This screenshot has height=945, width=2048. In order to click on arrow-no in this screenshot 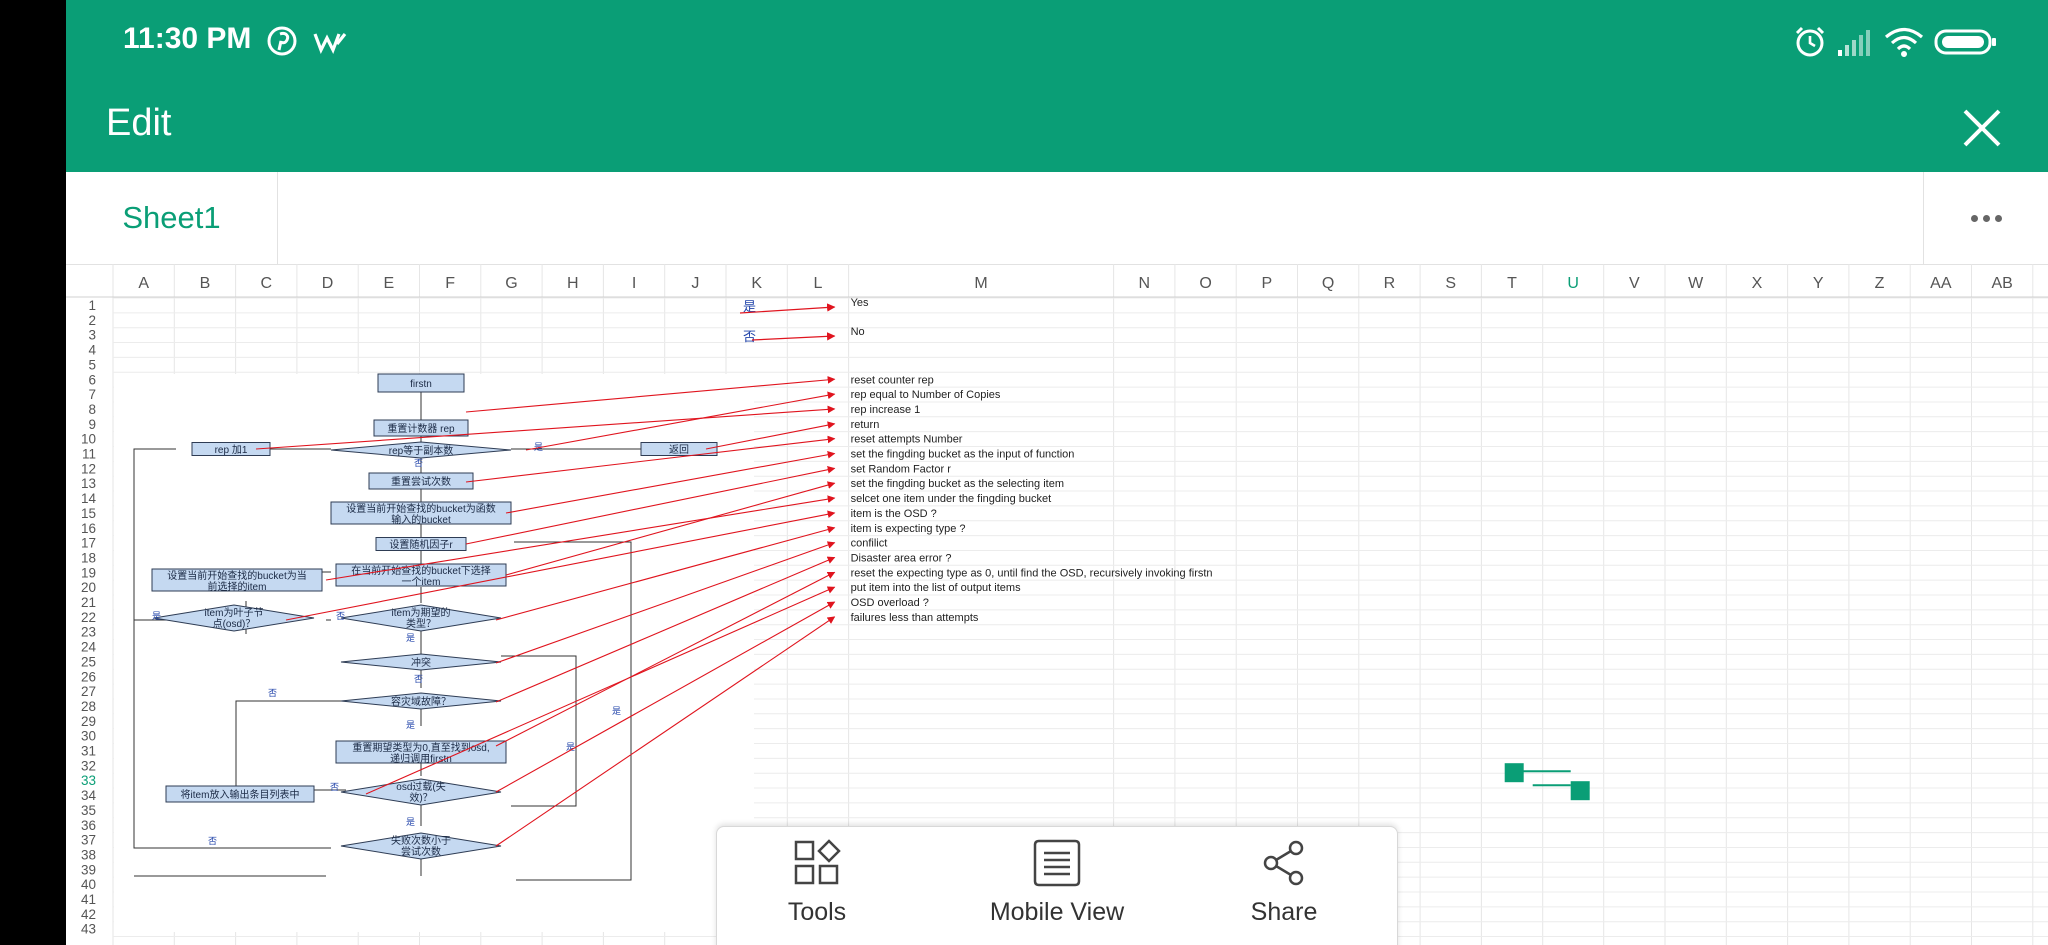, I will do `click(793, 336)`.